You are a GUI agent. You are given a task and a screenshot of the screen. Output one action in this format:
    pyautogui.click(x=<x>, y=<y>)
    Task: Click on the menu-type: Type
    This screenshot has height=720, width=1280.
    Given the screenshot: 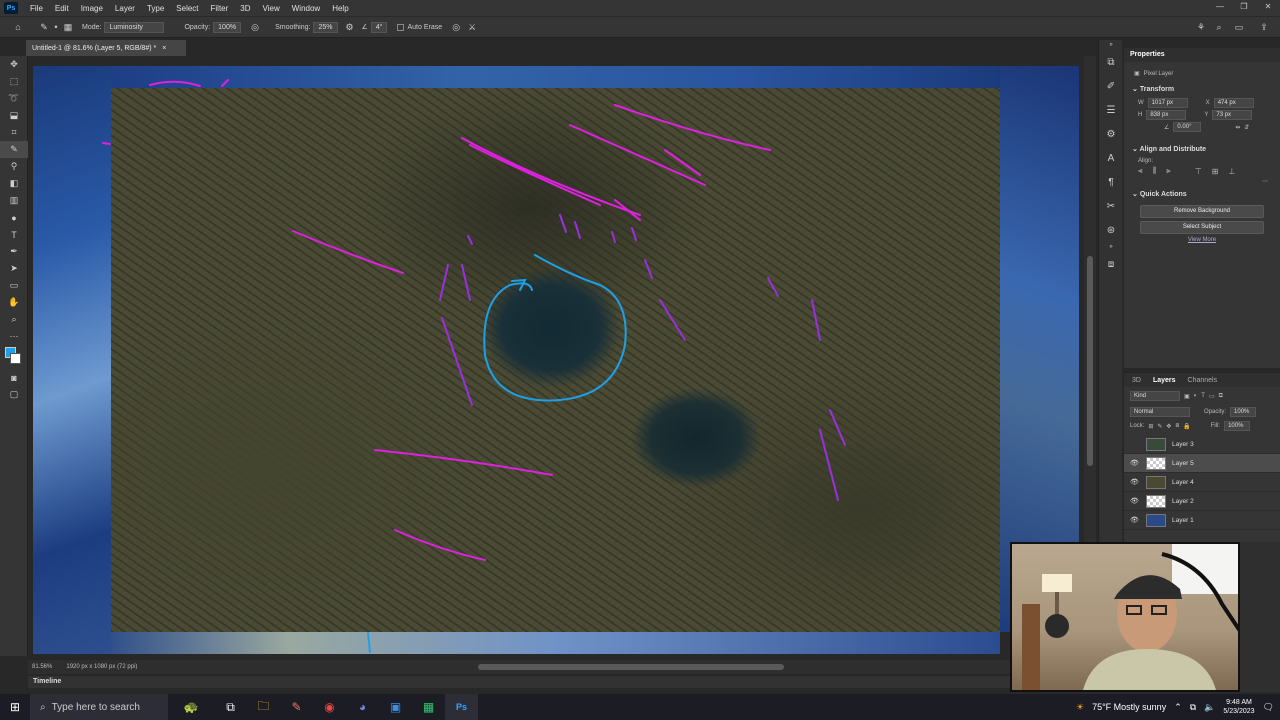 What is the action you would take?
    pyautogui.click(x=155, y=8)
    